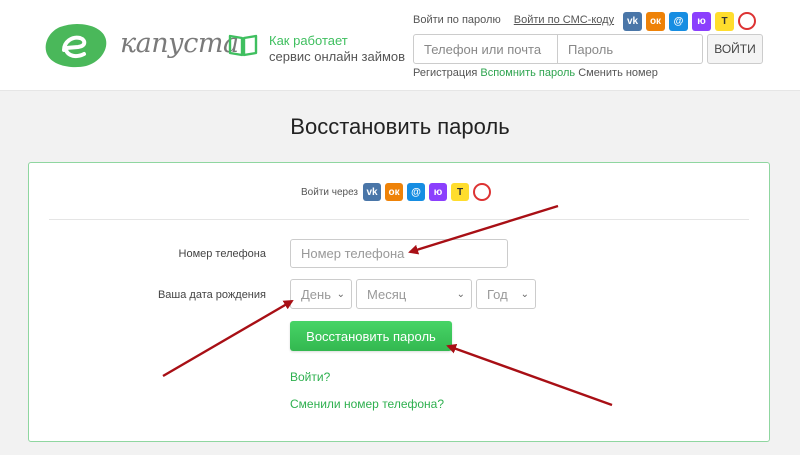 The width and height of the screenshot is (800, 455). Describe the element at coordinates (630, 49) in the screenshot. I see `login-password-input: Пароль` at that location.